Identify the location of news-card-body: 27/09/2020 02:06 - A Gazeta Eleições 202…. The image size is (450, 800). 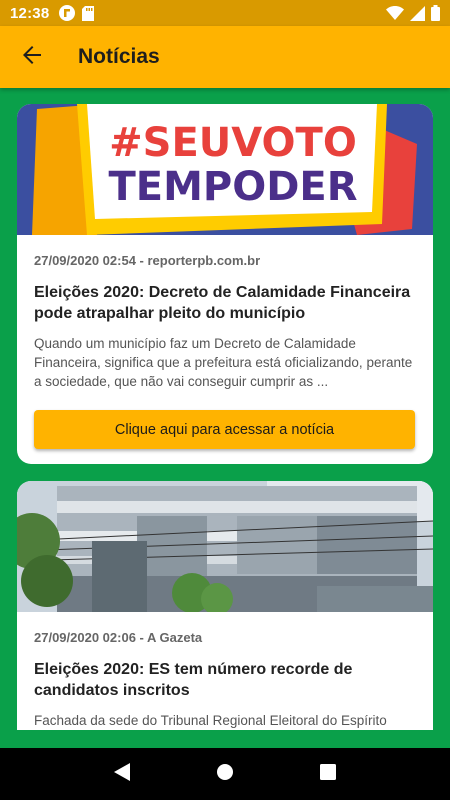
(225, 671).